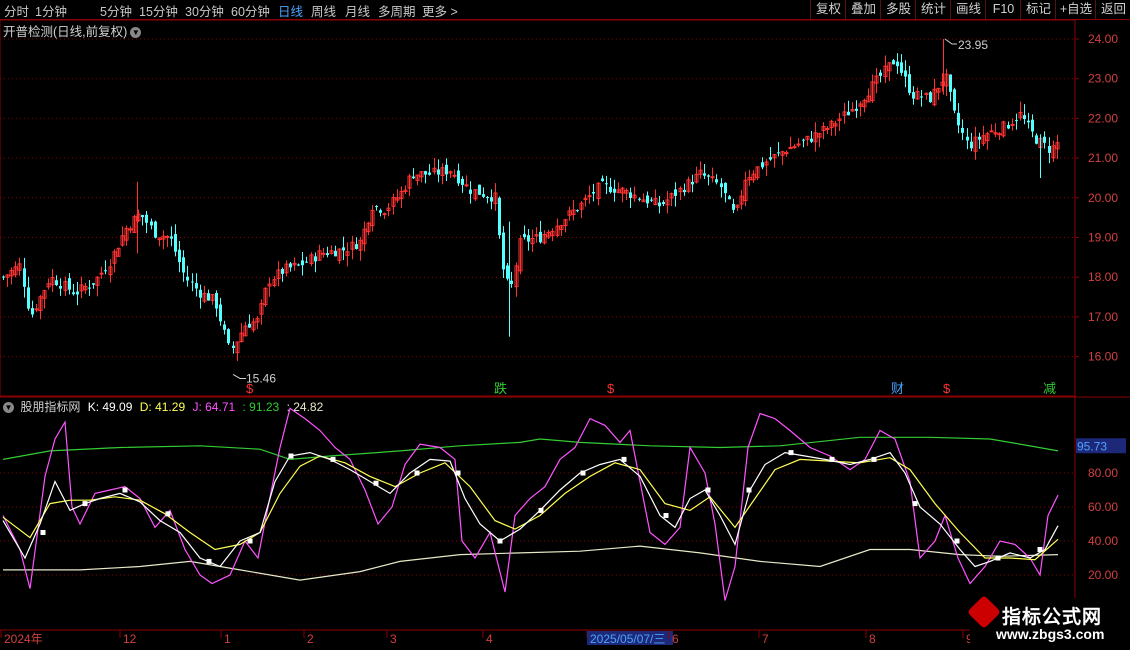  What do you see at coordinates (828, 9) in the screenshot?
I see `restore-rights-button: 复权` at bounding box center [828, 9].